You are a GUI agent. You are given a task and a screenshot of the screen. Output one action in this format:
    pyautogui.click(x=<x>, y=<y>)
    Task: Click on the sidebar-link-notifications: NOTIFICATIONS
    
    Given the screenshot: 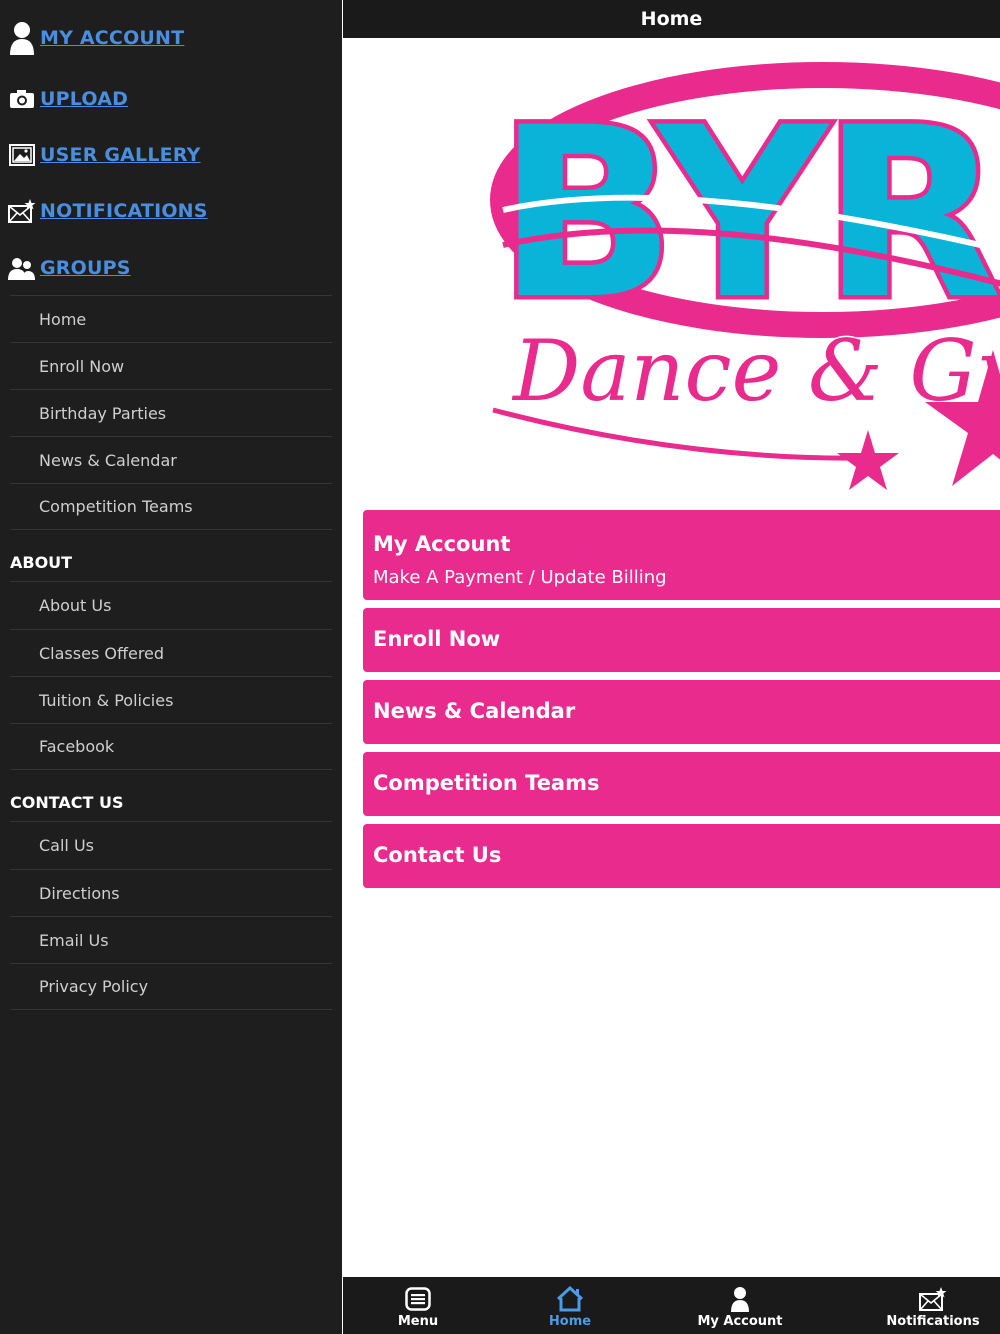 What is the action you would take?
    pyautogui.click(x=173, y=211)
    